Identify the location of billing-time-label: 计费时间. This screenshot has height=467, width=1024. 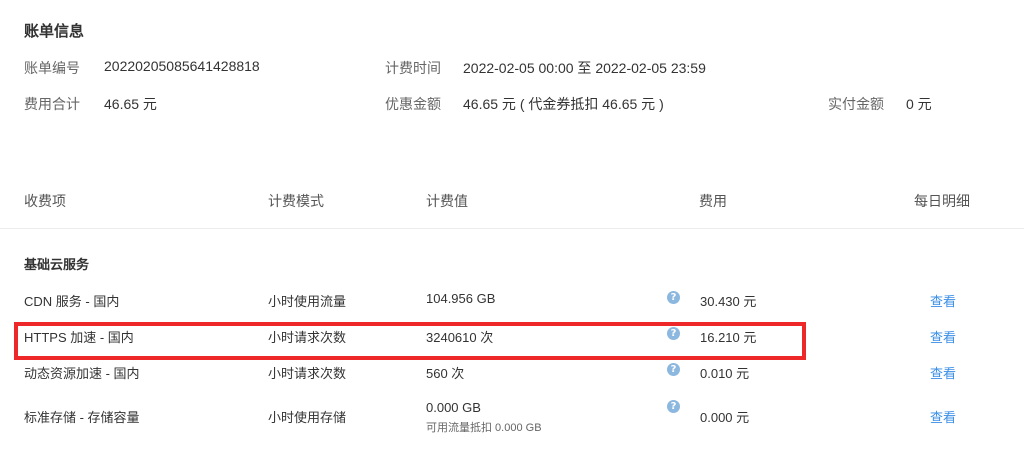
(413, 68).